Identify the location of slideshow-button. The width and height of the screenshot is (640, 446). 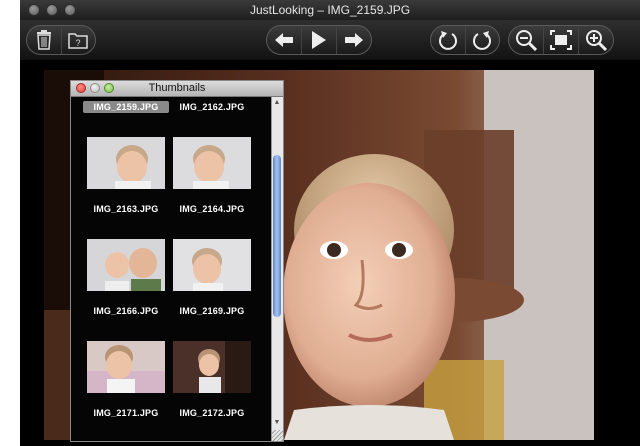
(318, 40).